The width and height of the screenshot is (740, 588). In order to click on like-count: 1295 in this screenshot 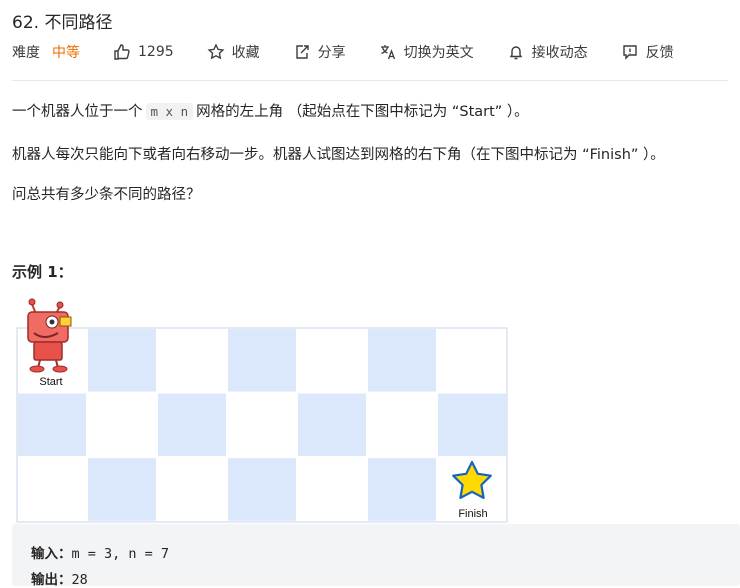, I will do `click(156, 52)`.